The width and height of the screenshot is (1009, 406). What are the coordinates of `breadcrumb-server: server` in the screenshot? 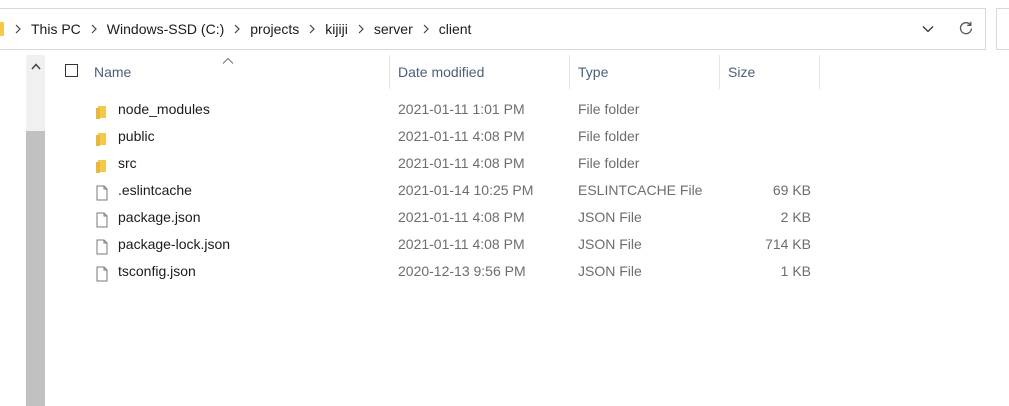 It's located at (393, 29).